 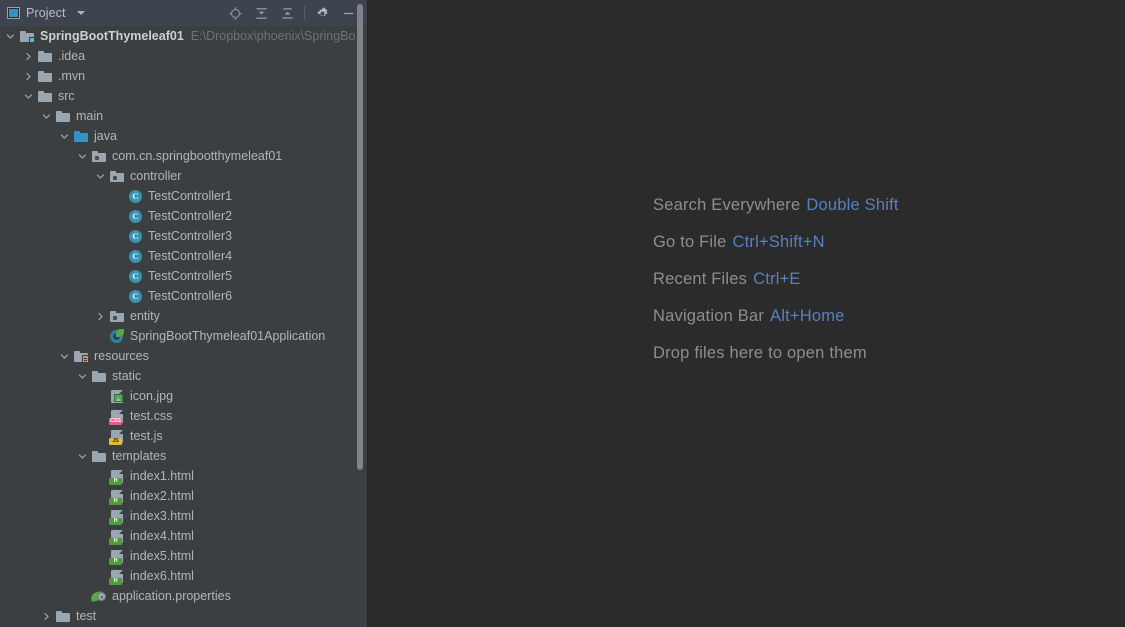 I want to click on editor-hint: Recent Files Ctrl+E, so click(x=776, y=279).